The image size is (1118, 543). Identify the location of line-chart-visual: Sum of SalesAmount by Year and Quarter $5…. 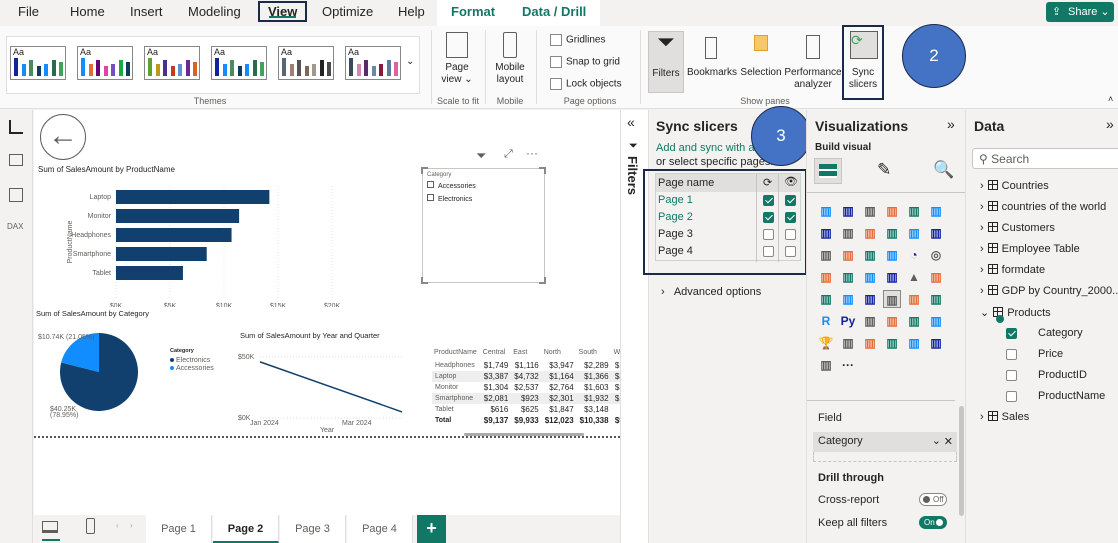
(329, 382).